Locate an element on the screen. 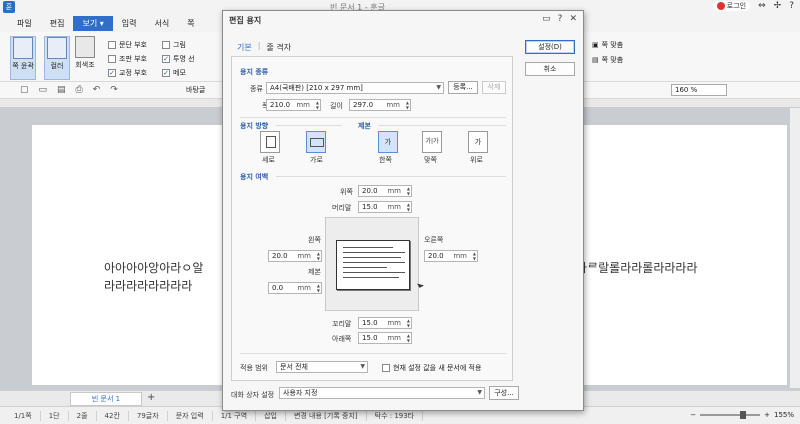 This screenshot has width=800, height=424. landscape-label: 가로 is located at coordinates (316, 160).